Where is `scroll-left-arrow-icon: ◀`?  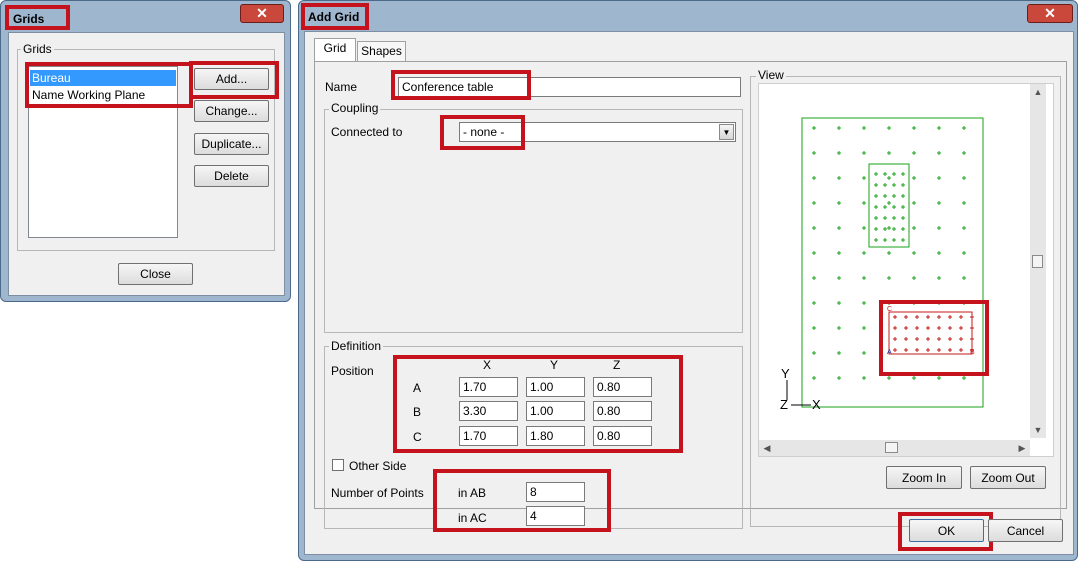
scroll-left-arrow-icon: ◀ is located at coordinates (767, 448).